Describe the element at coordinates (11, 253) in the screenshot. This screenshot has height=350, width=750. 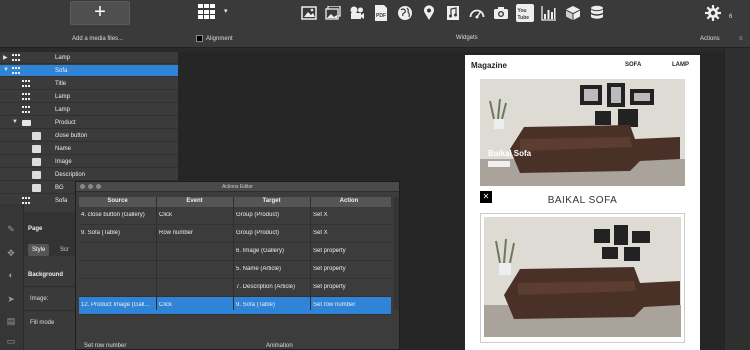
I see `move-icon: ✥` at that location.